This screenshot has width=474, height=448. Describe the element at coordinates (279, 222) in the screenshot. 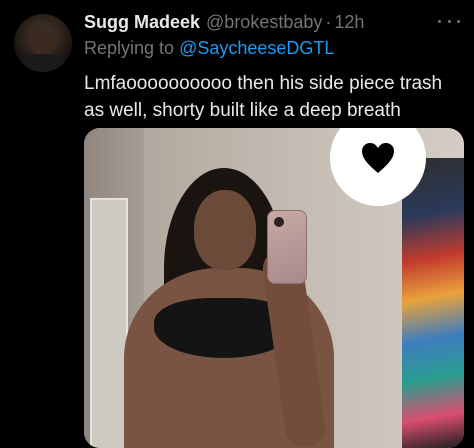

I see `phone-lens` at that location.